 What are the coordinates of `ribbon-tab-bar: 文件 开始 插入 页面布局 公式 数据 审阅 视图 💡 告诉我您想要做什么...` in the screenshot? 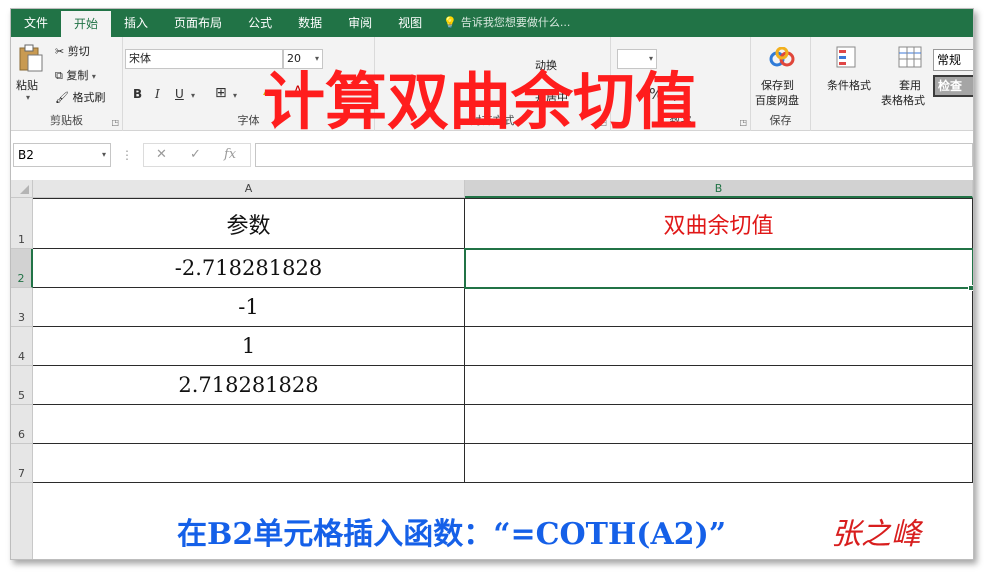 It's located at (492, 23).